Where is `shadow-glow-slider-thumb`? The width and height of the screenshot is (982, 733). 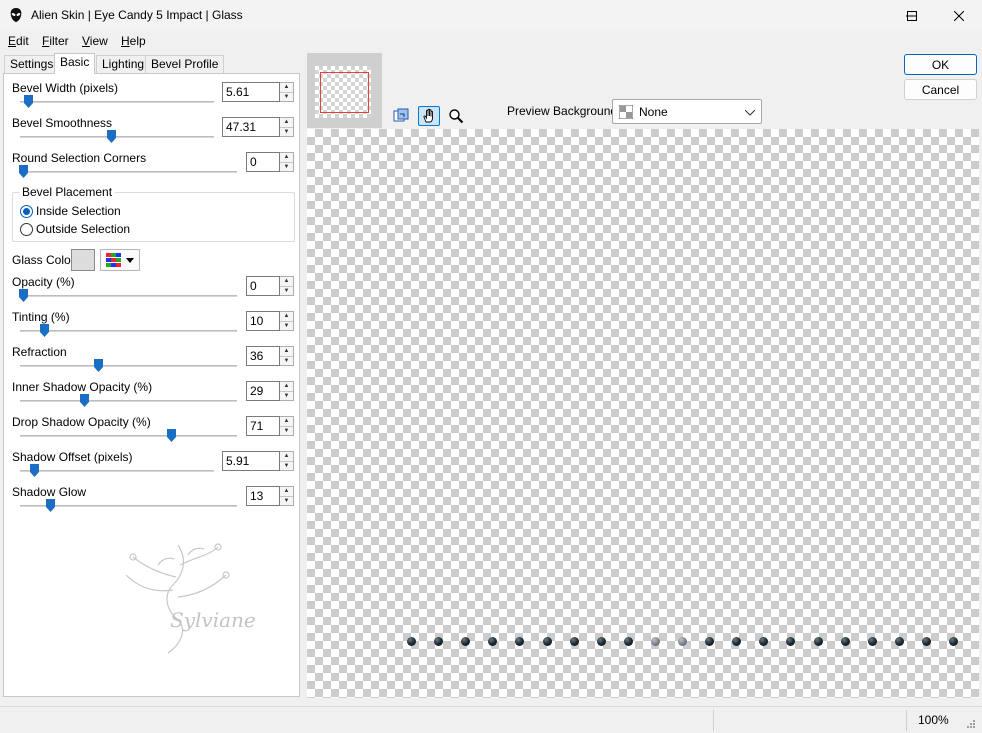
shadow-glow-slider-thumb is located at coordinates (50, 505).